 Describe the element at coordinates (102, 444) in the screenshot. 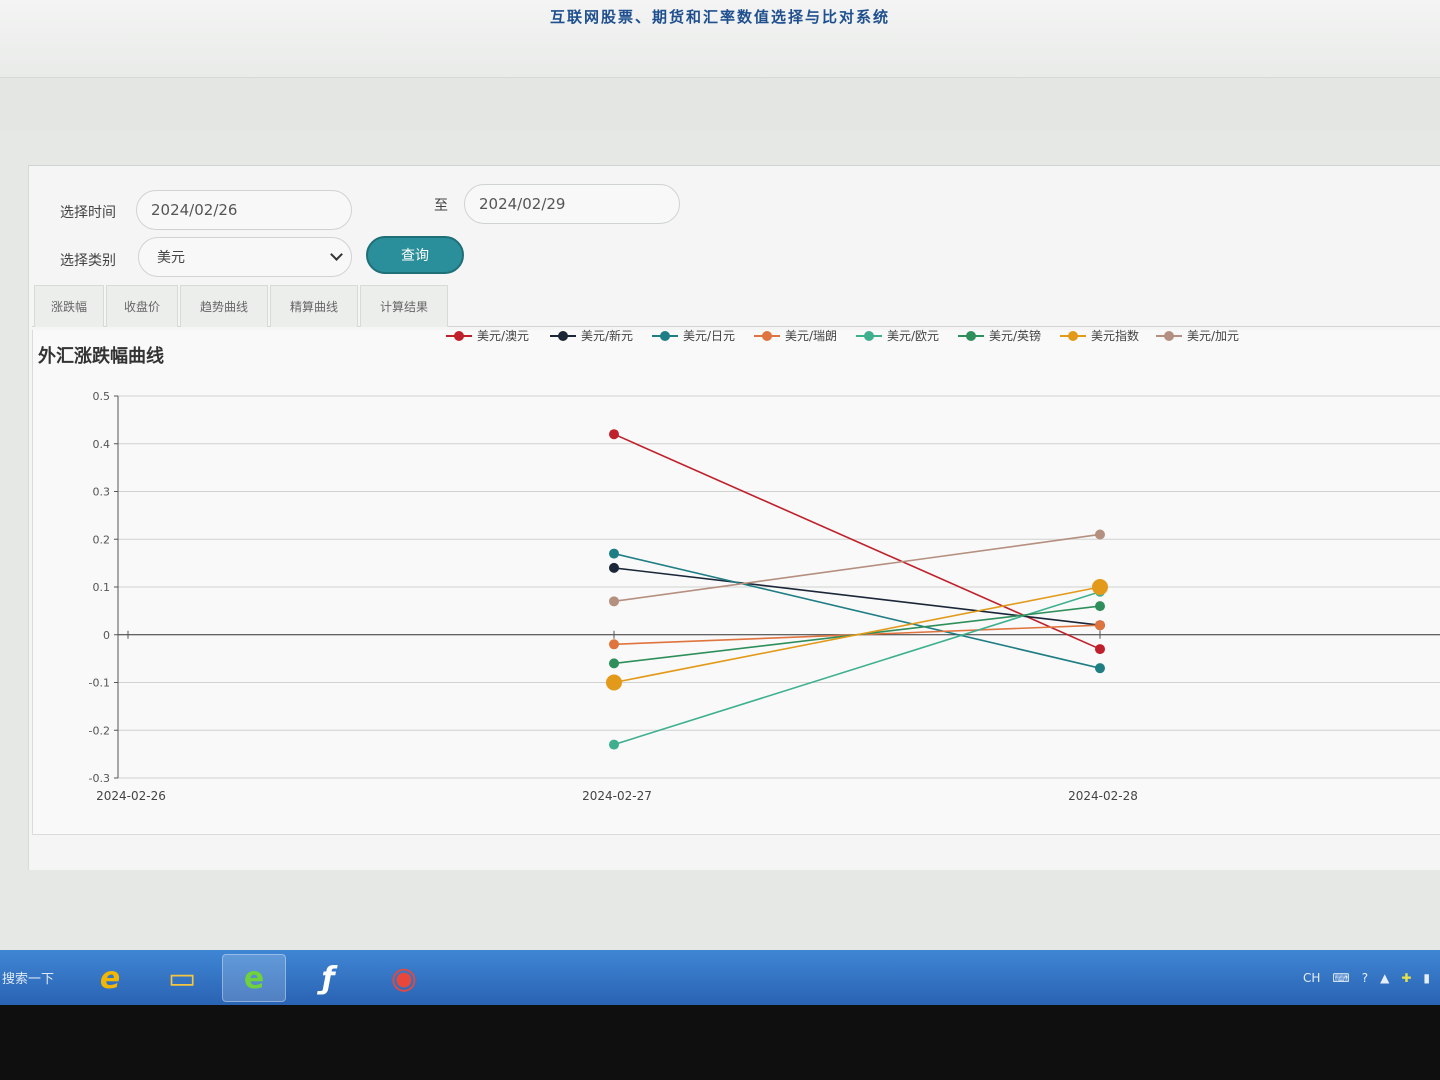

I see `y-tick-label: 0.4` at that location.